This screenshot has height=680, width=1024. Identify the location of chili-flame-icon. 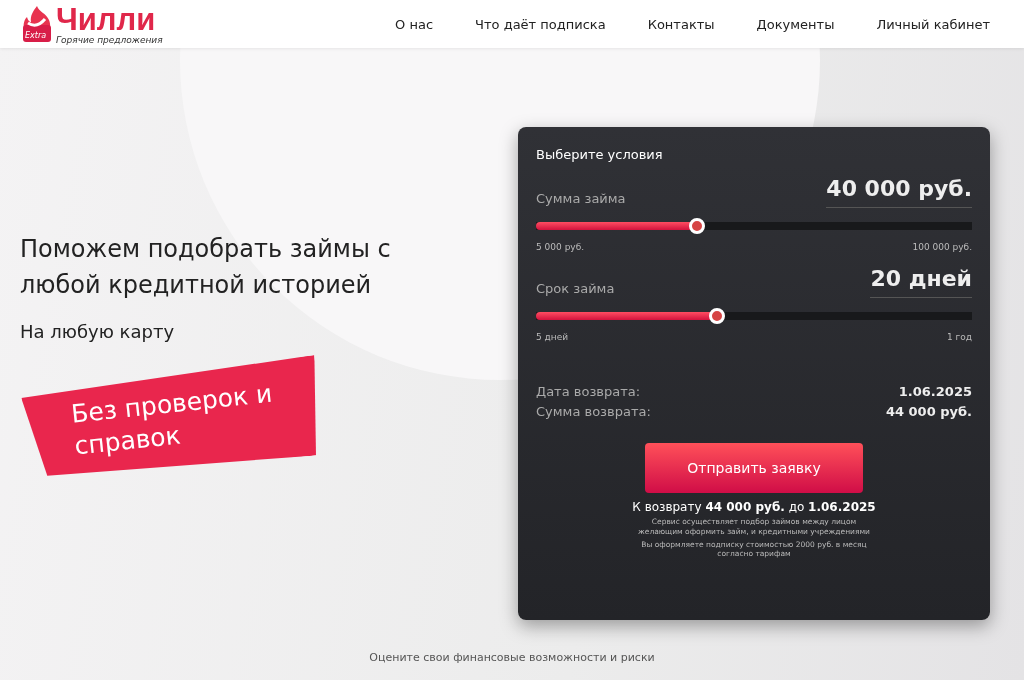
(37, 24).